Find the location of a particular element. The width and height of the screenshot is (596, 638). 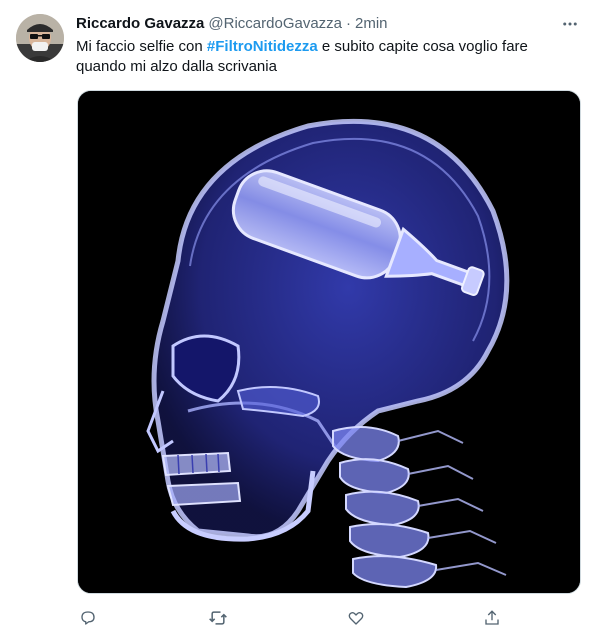

avatar-image is located at coordinates (40, 38).